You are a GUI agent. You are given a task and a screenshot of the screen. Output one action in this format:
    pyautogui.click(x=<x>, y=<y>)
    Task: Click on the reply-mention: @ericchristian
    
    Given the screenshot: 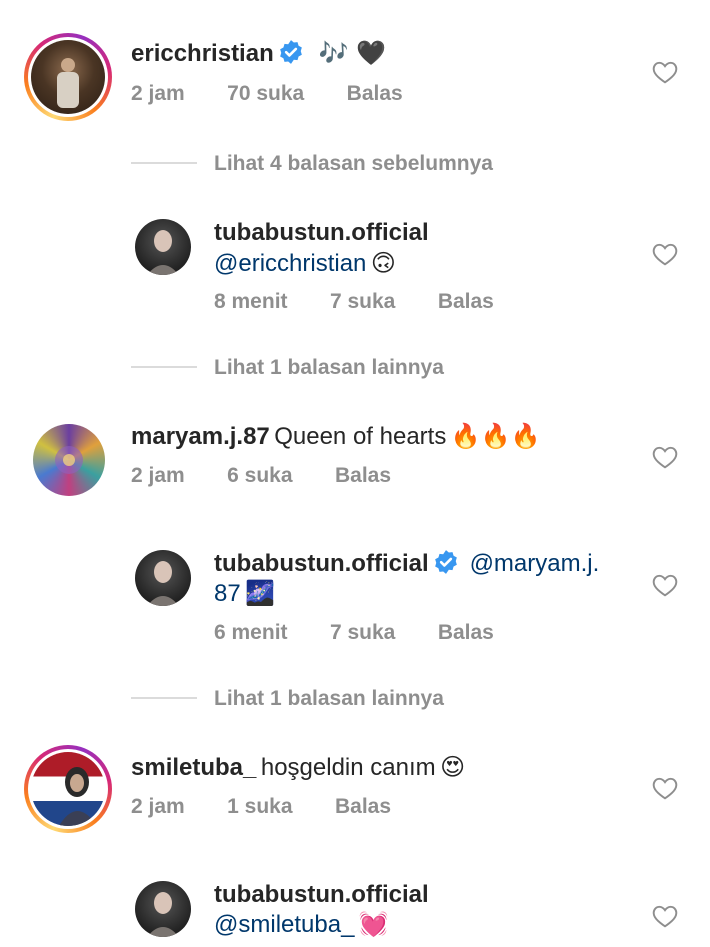 What is the action you would take?
    pyautogui.click(x=290, y=263)
    